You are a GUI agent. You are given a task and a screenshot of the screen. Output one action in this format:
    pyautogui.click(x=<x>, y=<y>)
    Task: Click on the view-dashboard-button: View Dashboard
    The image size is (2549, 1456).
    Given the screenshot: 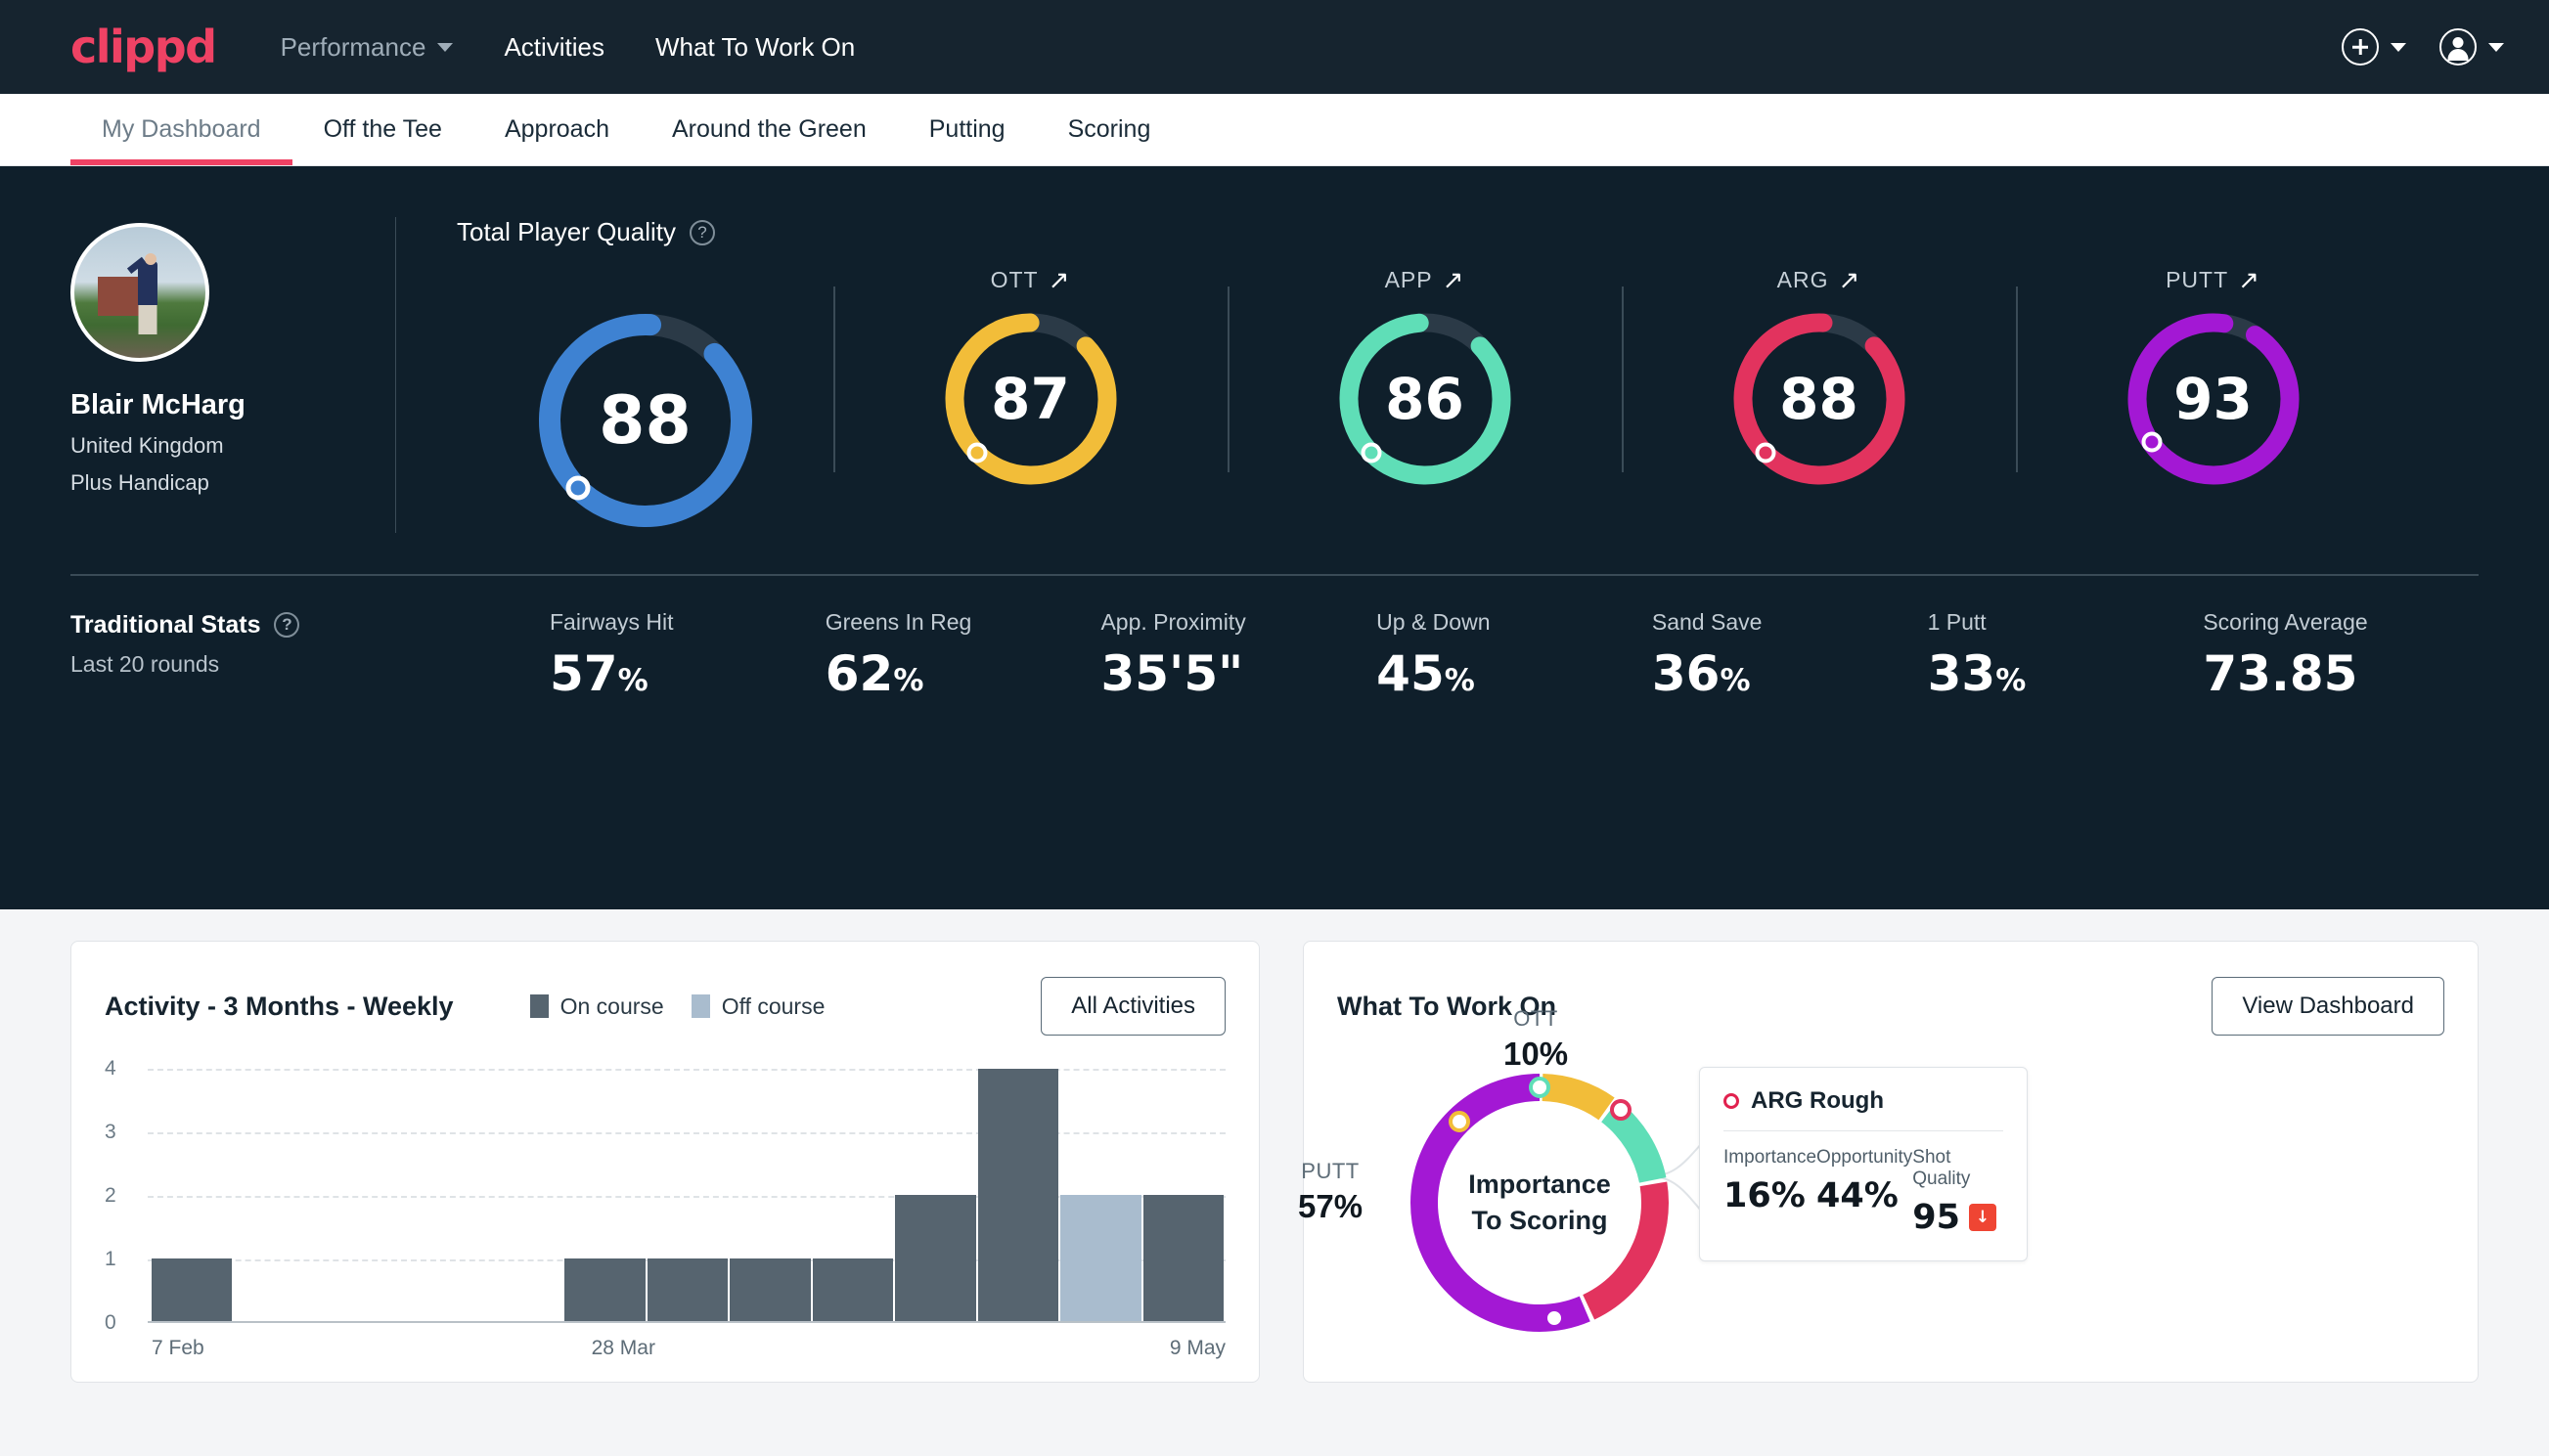 What is the action you would take?
    pyautogui.click(x=2328, y=1006)
    